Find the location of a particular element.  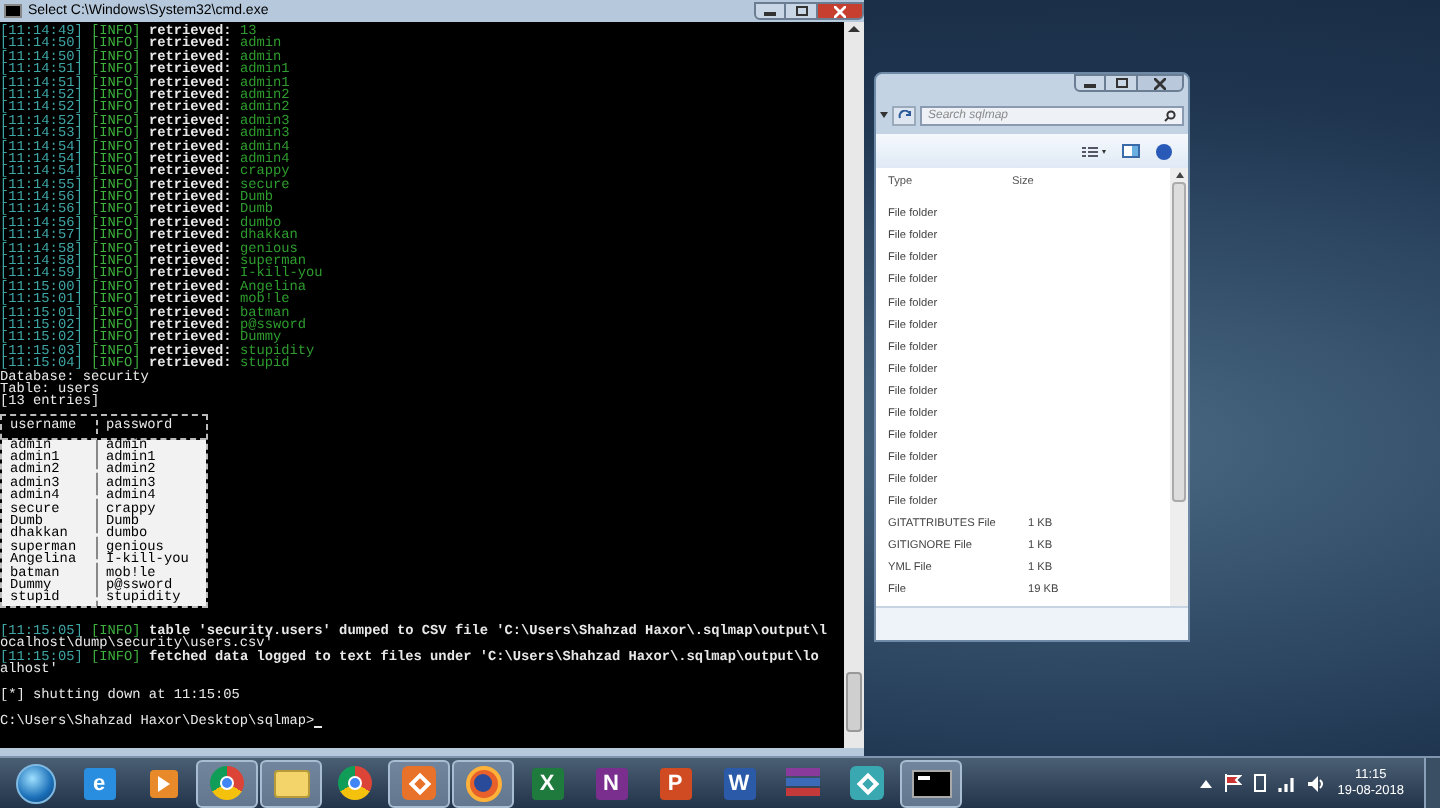

taskbar-button: N is located at coordinates (611, 783).